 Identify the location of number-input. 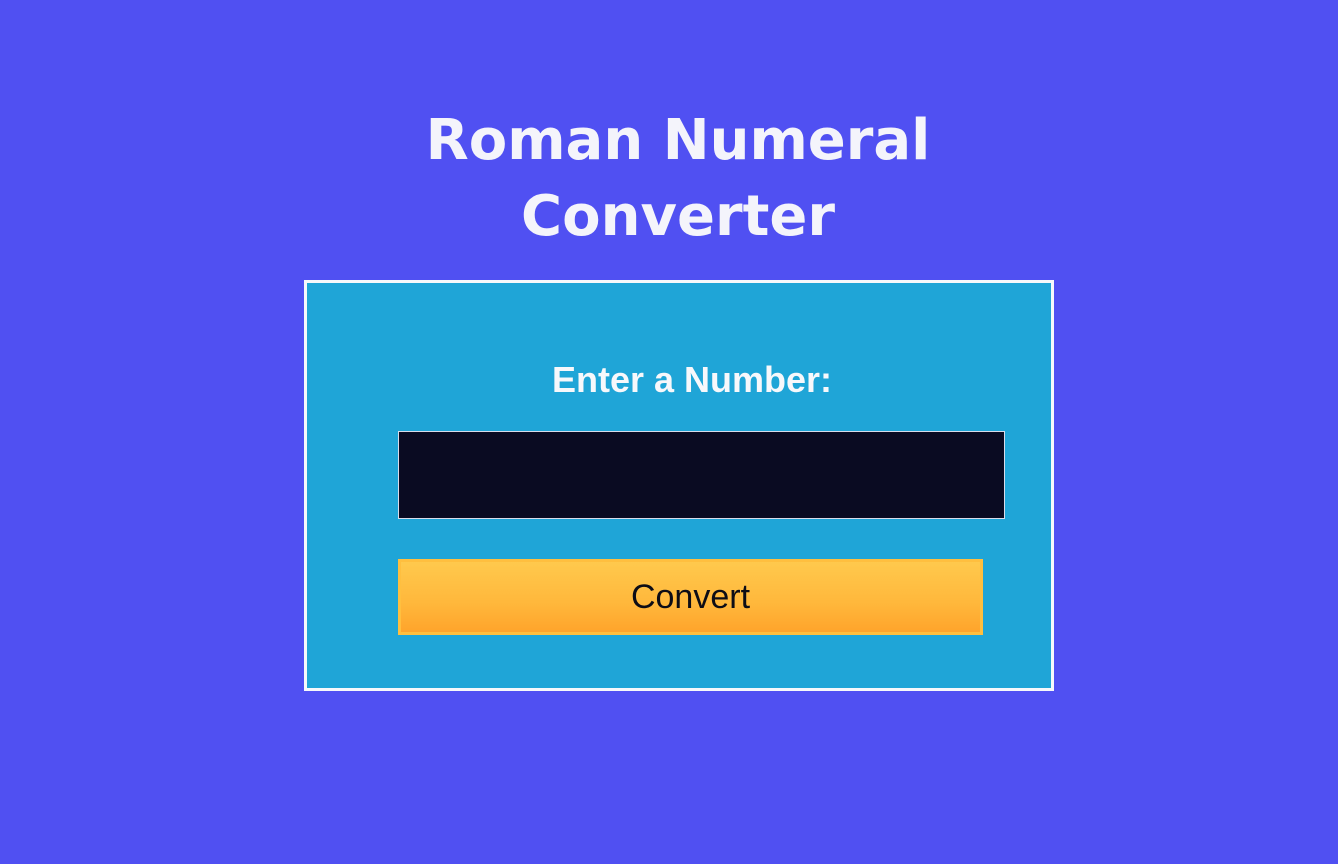
(701, 475).